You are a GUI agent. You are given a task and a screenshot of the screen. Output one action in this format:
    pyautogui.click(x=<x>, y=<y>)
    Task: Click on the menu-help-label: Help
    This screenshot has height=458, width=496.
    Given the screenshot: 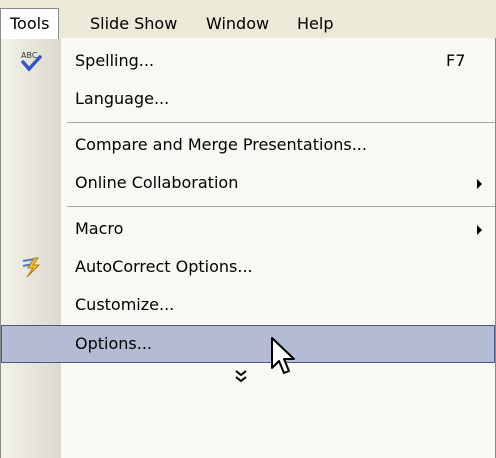 What is the action you would take?
    pyautogui.click(x=315, y=23)
    